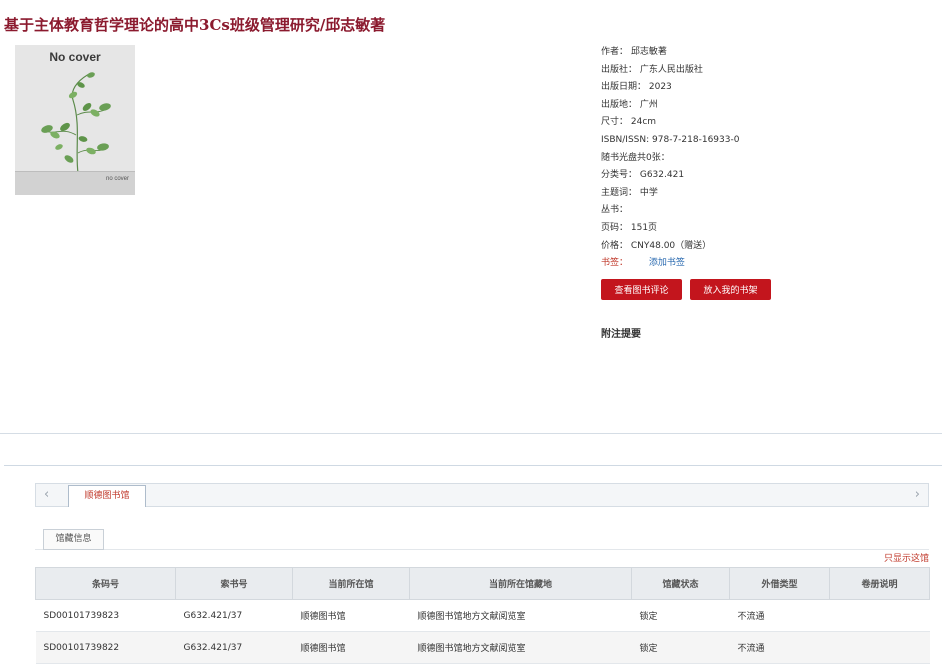 Image resolution: width=942 pixels, height=665 pixels. What do you see at coordinates (643, 175) in the screenshot?
I see `meta-class-no: 分类号： G632.421` at bounding box center [643, 175].